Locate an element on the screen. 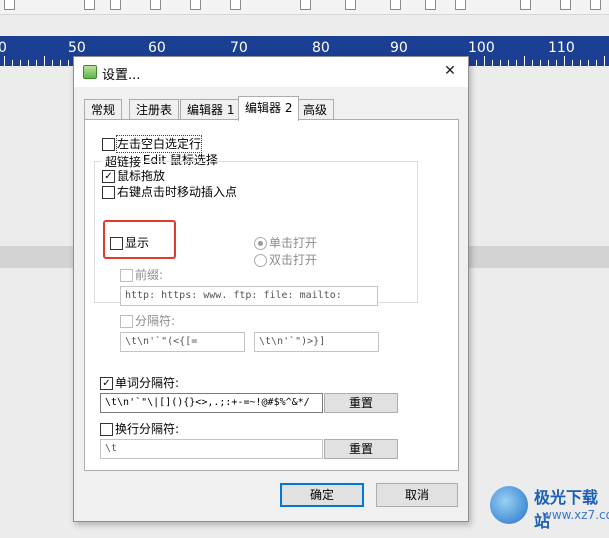 The image size is (609, 538). checkbox-checked: ✓ is located at coordinates (106, 383).